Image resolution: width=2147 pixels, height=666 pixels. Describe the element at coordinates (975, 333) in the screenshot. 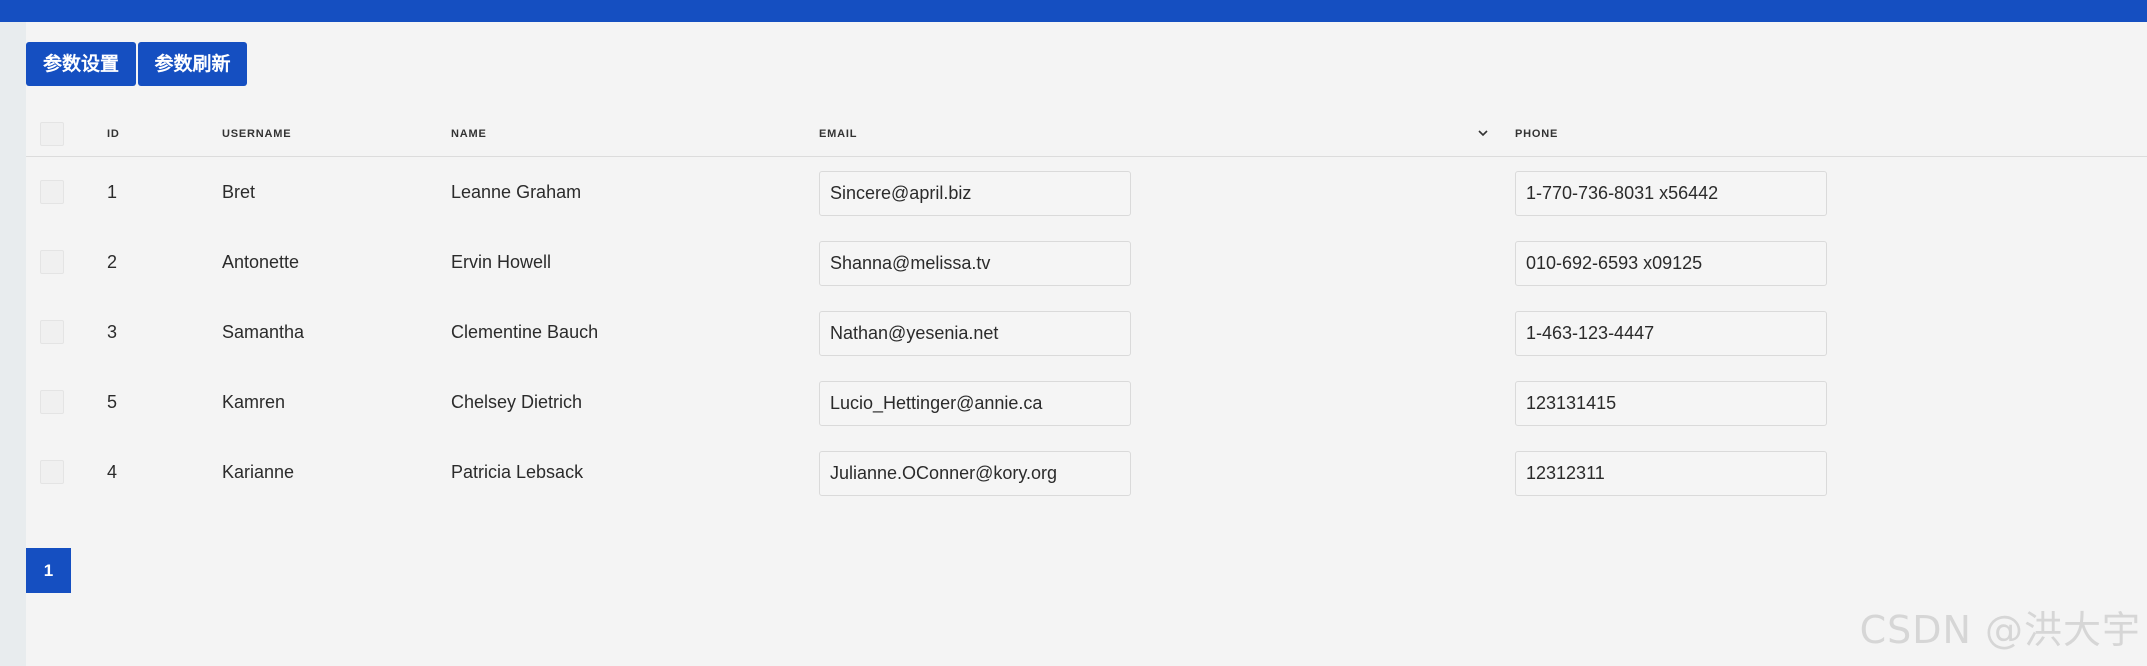

I see `email-field: Nathan@yesenia.net` at that location.